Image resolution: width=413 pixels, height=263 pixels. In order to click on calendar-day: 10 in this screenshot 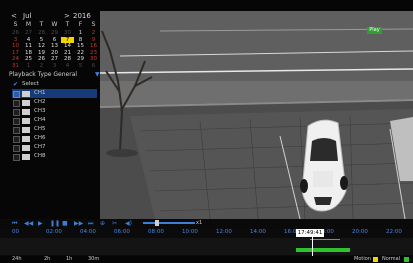, I will do `click(15, 46)`.